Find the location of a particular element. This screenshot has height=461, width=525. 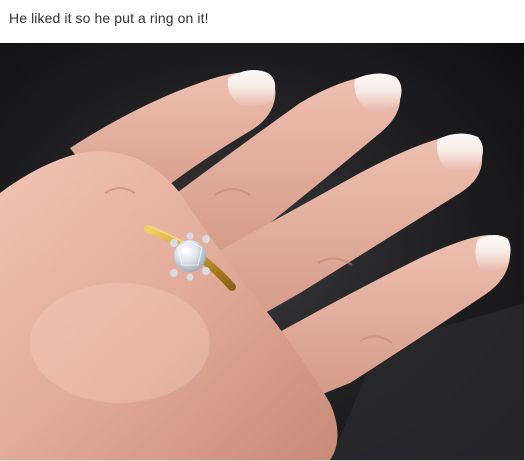

post-caption: He liked it so he put a ring on it! is located at coordinates (109, 18).